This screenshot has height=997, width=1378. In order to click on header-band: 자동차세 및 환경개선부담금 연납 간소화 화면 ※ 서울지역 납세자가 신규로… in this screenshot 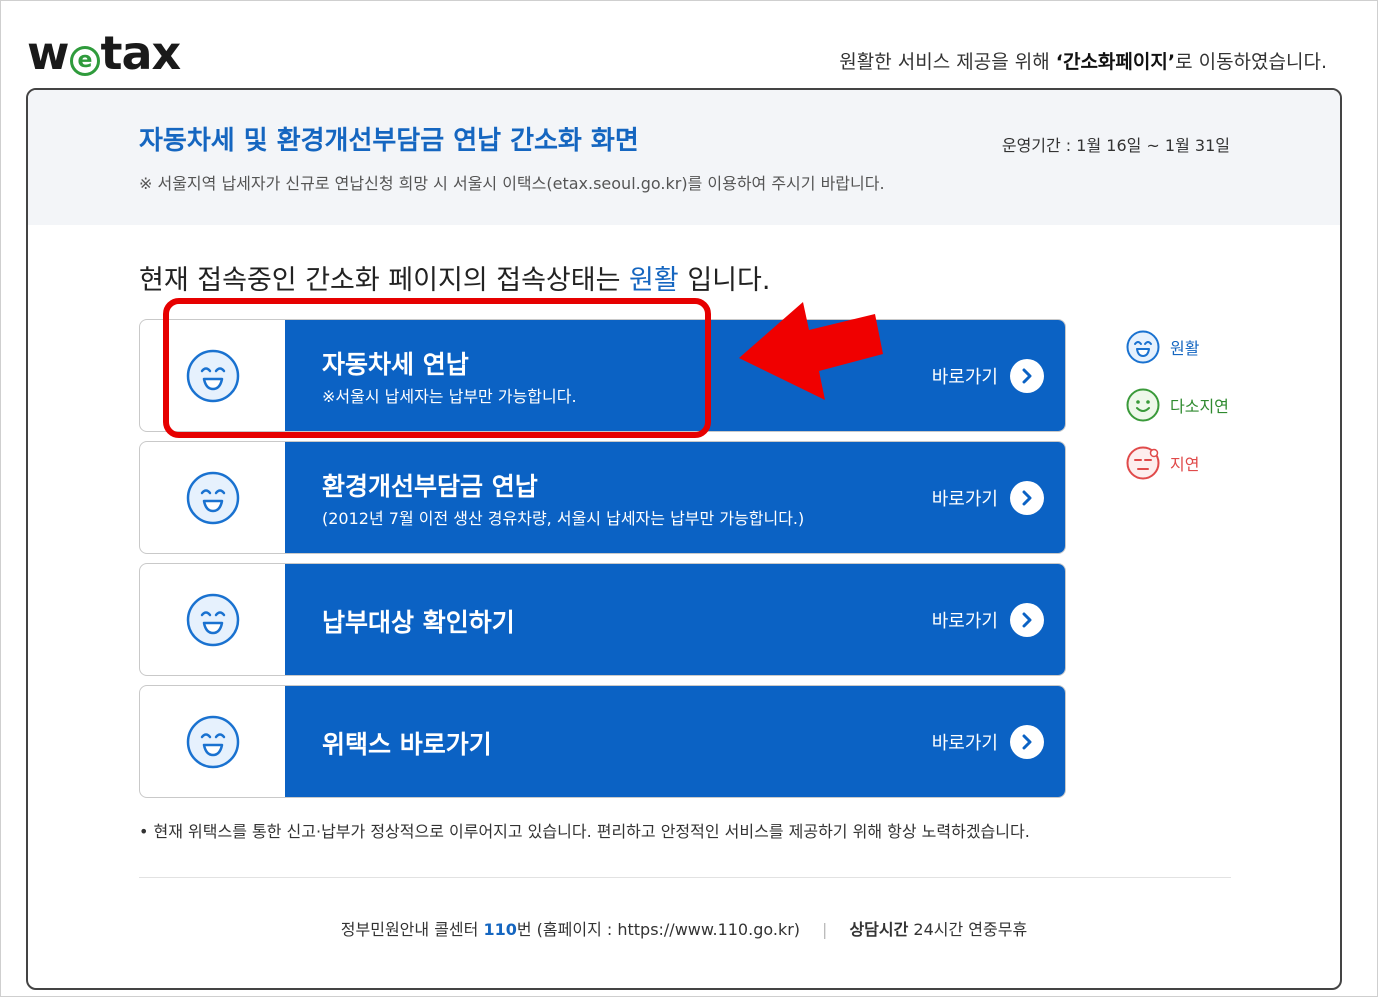, I will do `click(684, 157)`.